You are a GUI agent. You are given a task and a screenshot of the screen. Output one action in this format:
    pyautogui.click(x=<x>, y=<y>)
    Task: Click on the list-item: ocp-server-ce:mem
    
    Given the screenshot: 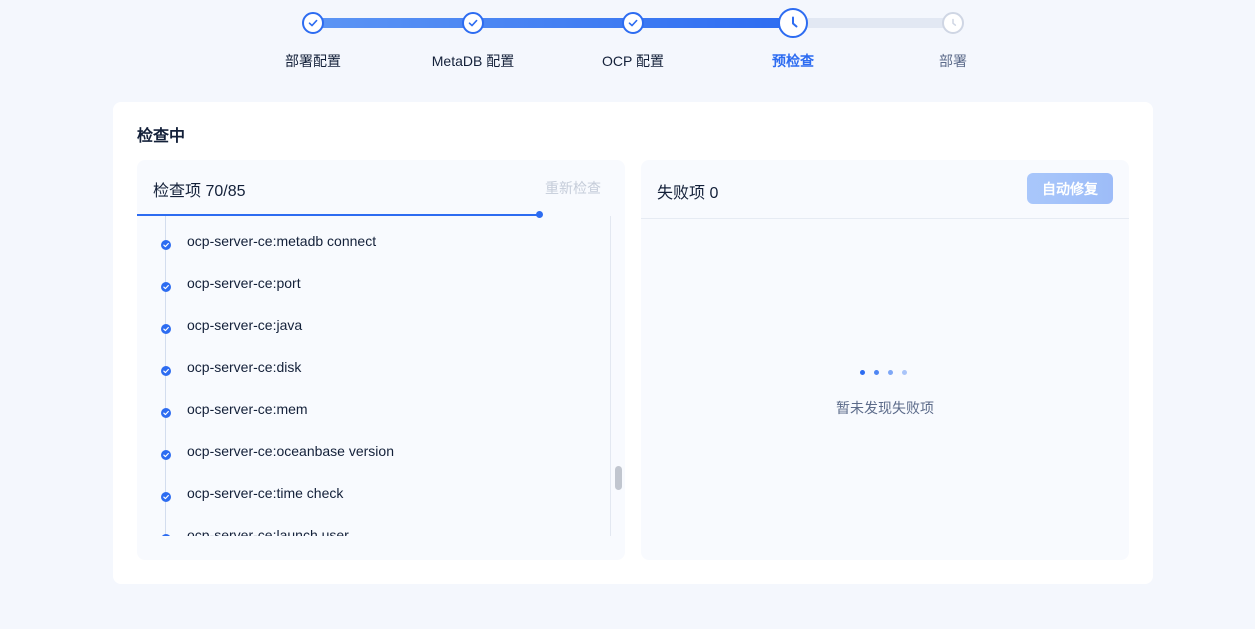 What is the action you would take?
    pyautogui.click(x=372, y=416)
    